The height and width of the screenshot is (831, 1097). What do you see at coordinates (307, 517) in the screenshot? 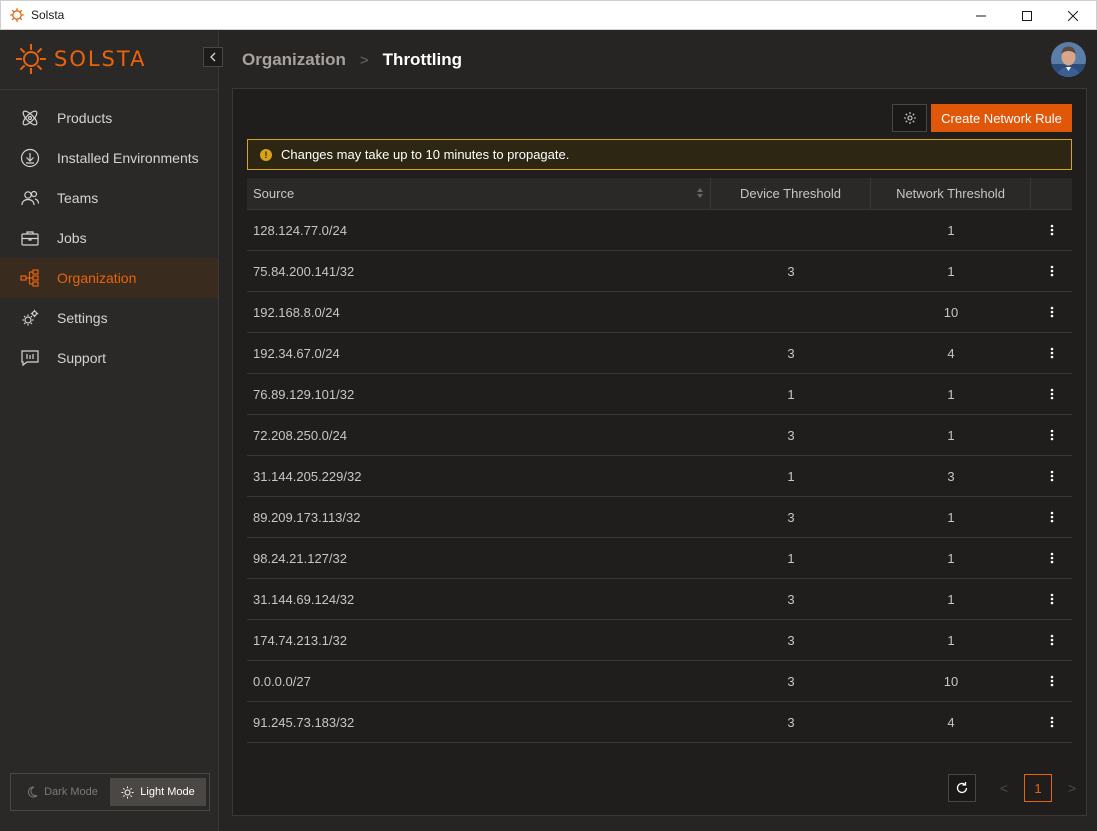
I see `cell-source: 89.209.173.113/32` at bounding box center [307, 517].